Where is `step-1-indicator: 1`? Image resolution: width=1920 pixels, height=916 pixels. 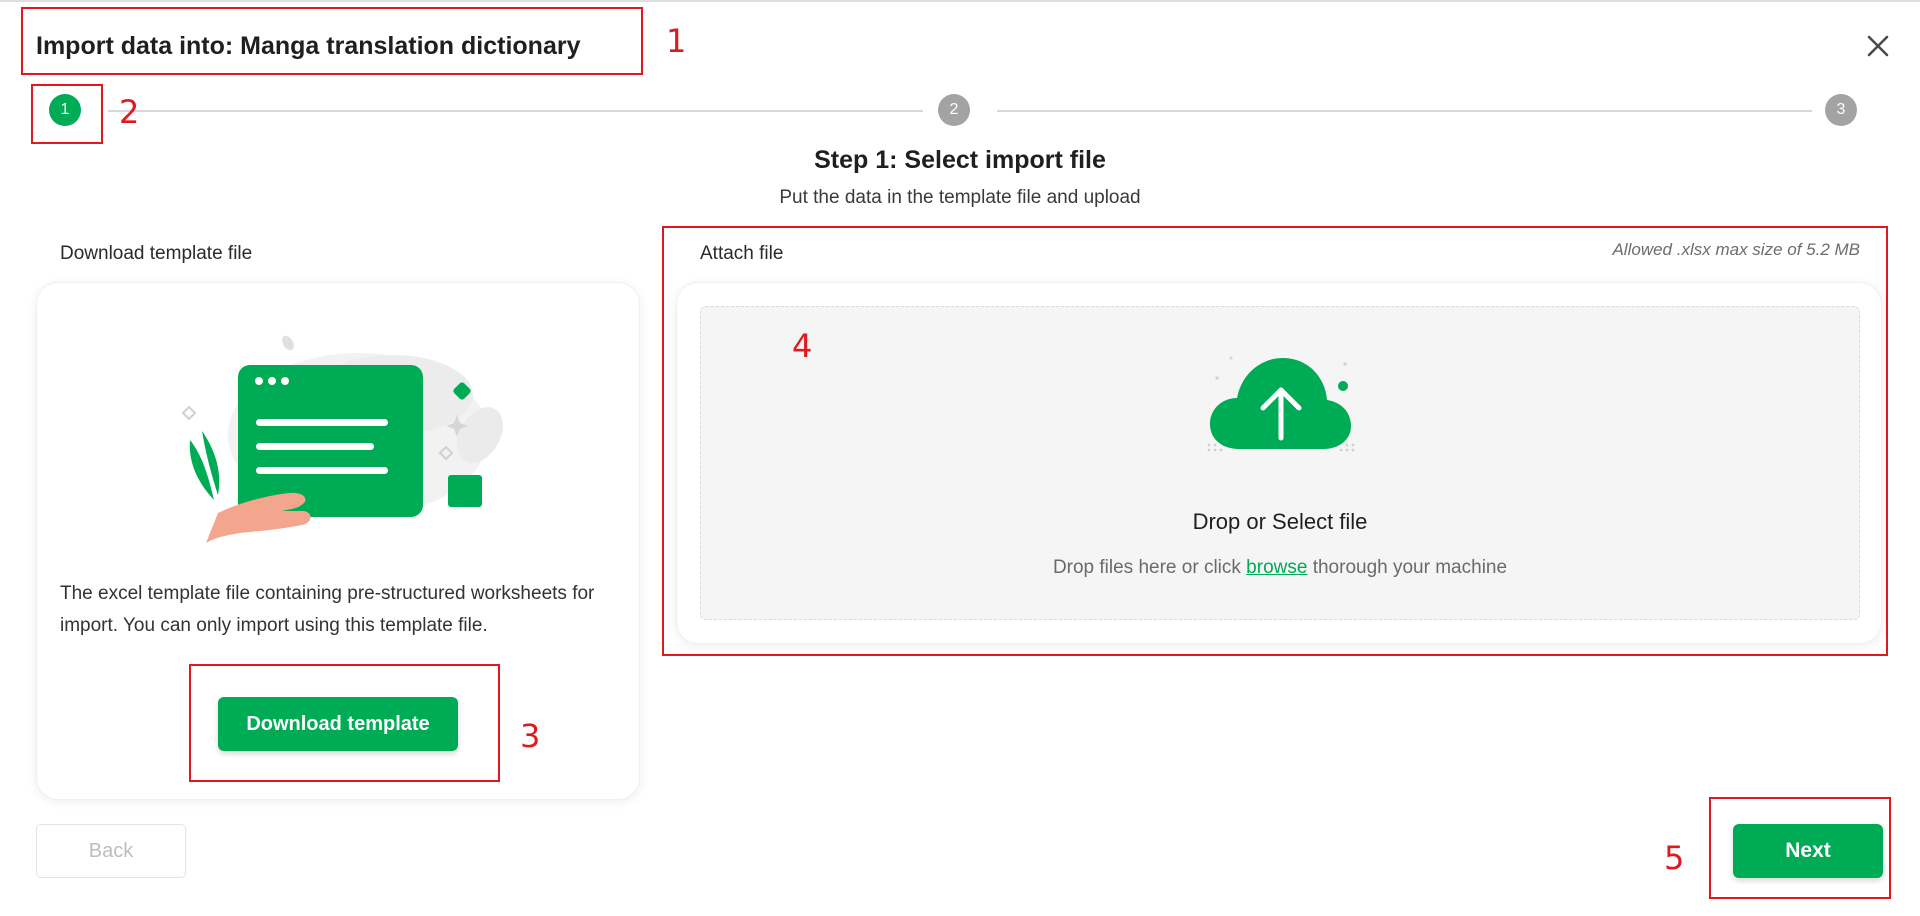 step-1-indicator: 1 is located at coordinates (65, 110).